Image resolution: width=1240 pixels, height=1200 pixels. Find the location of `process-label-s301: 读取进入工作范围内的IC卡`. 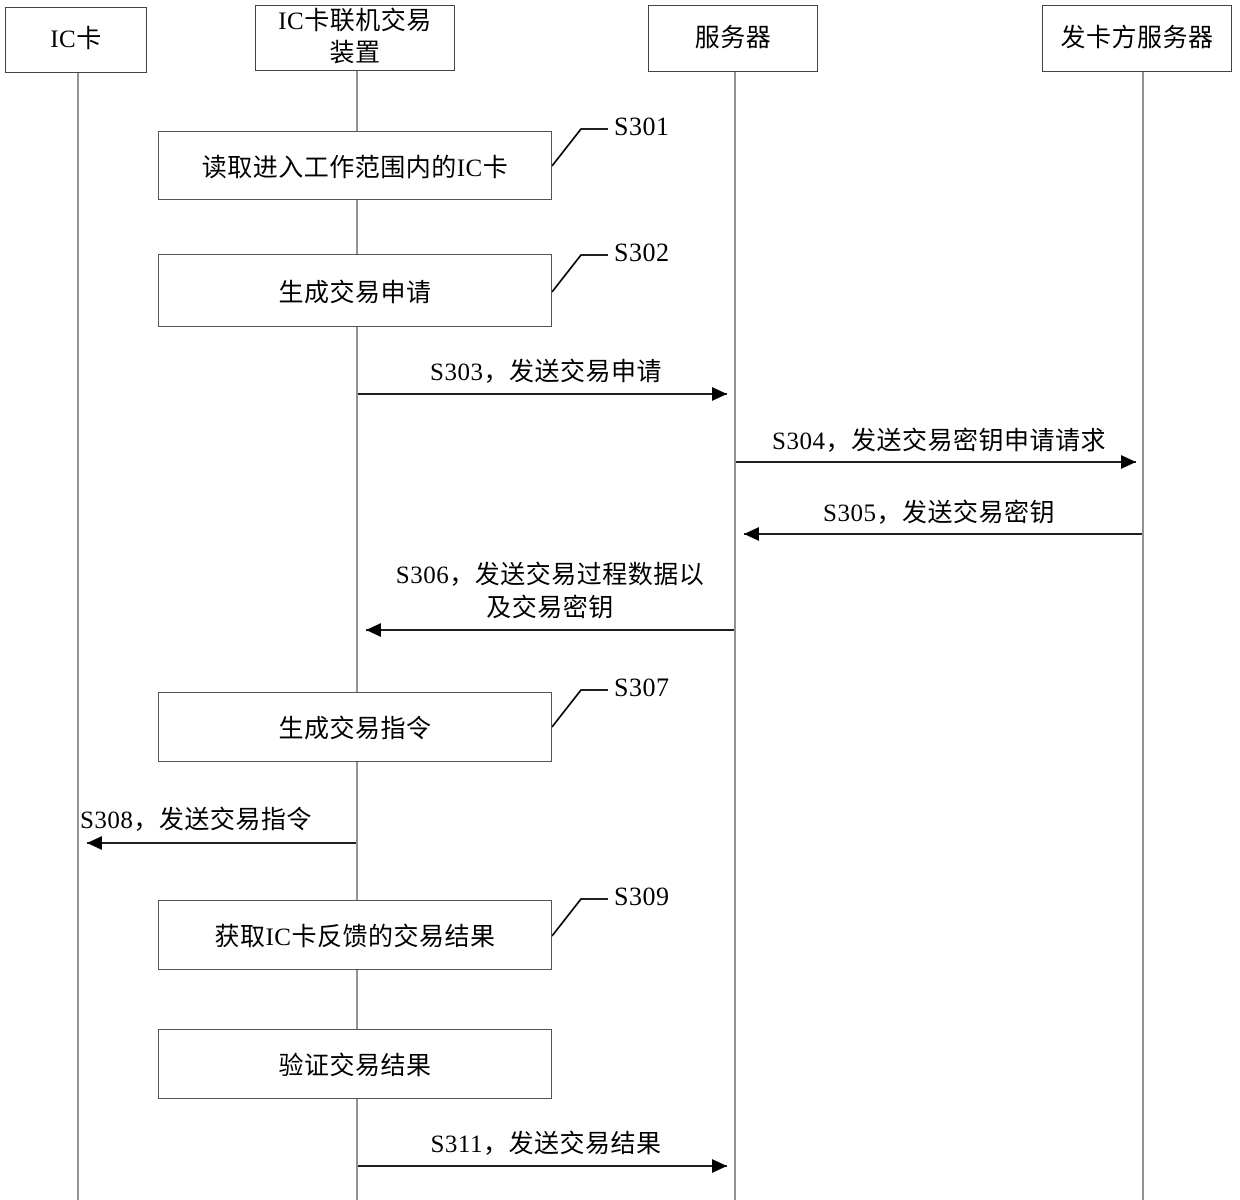

process-label-s301: 读取进入工作范围内的IC卡 is located at coordinates (355, 168).